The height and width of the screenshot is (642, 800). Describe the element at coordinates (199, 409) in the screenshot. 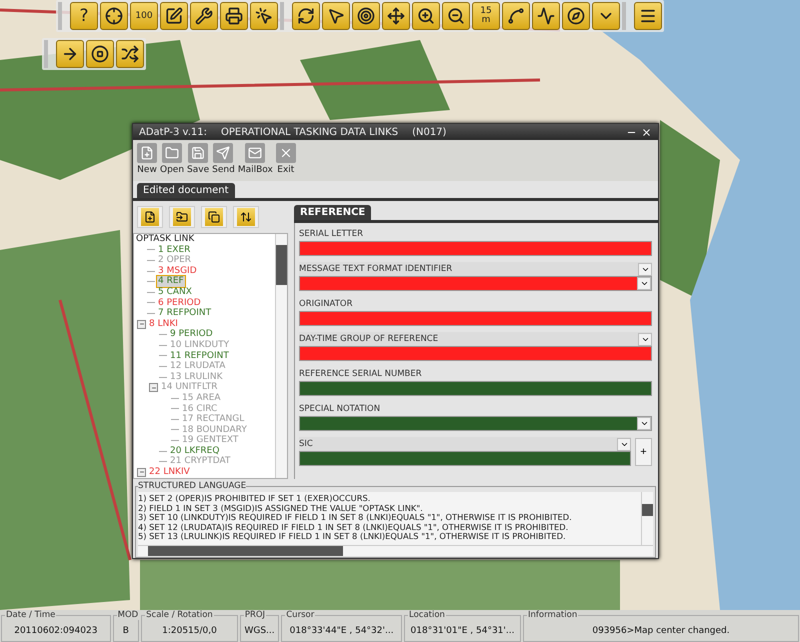

I see `tree-item: 16 CIRC` at that location.